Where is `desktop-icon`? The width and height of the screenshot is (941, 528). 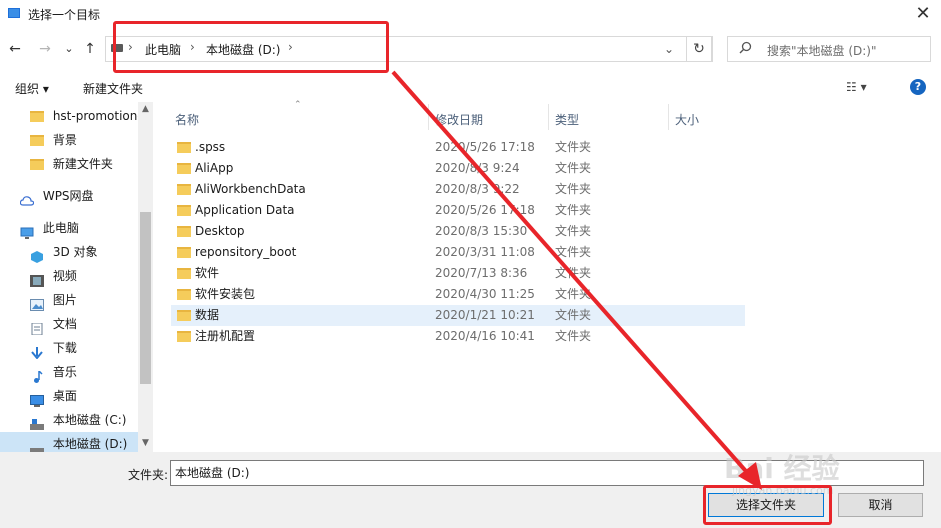 desktop-icon is located at coordinates (37, 399).